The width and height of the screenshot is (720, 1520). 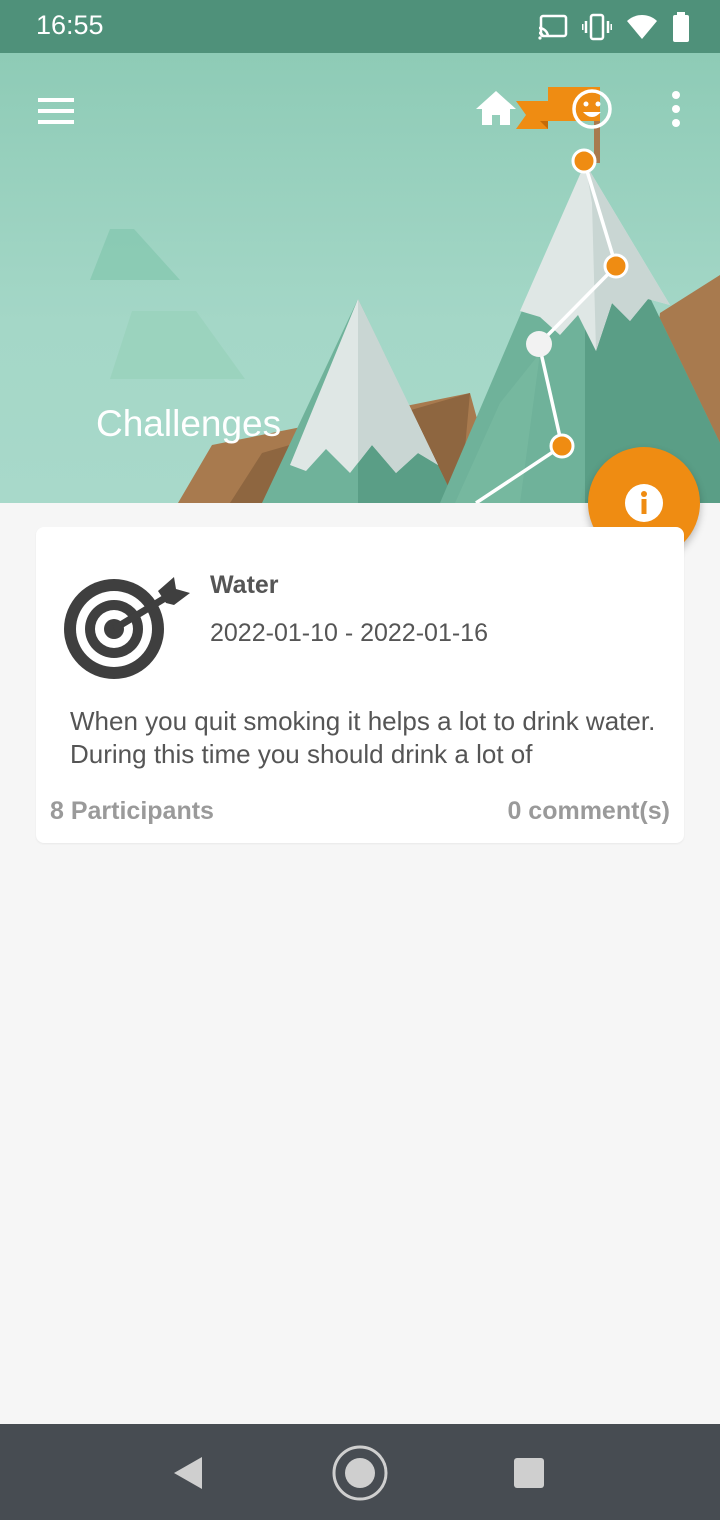 I want to click on battery-icon, so click(x=681, y=27).